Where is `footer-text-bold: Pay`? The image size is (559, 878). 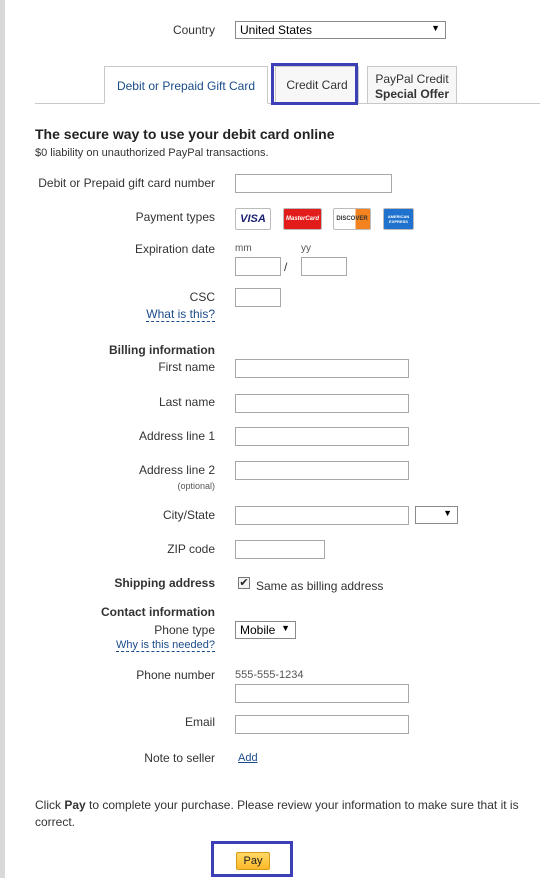 footer-text-bold: Pay is located at coordinates (75, 805).